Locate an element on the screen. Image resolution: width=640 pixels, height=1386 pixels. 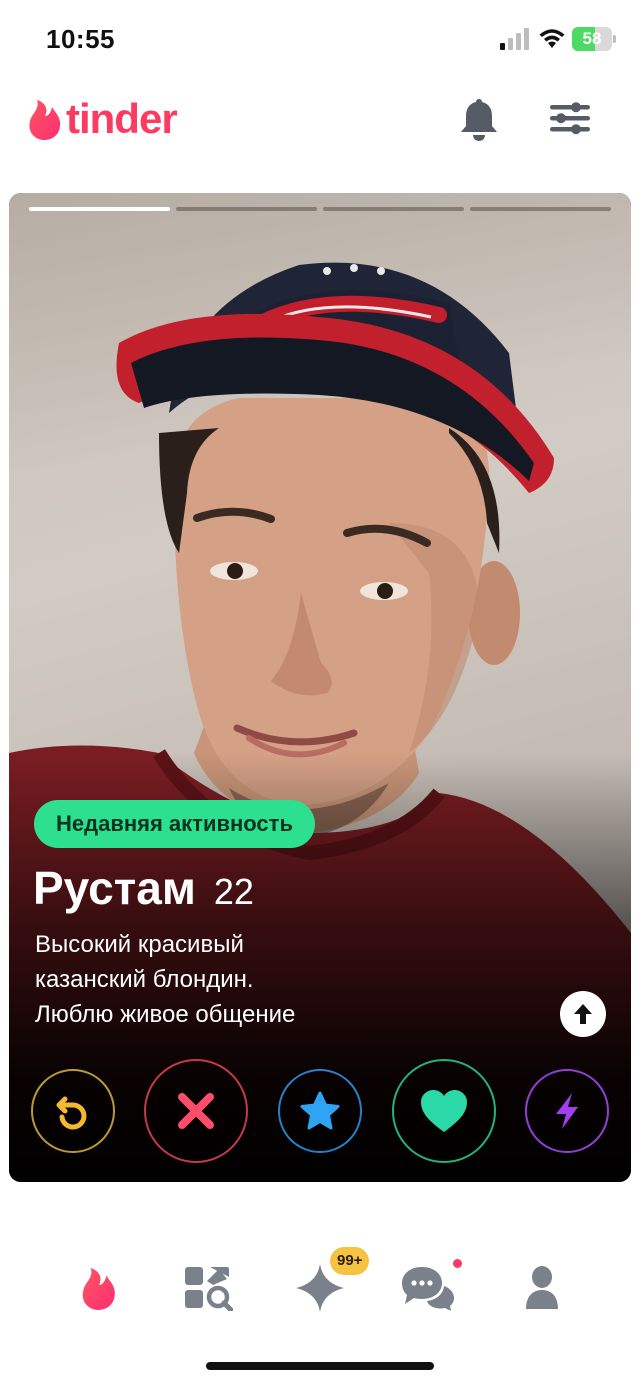
top-picks-count-badge: 99+ is located at coordinates (350, 1261).